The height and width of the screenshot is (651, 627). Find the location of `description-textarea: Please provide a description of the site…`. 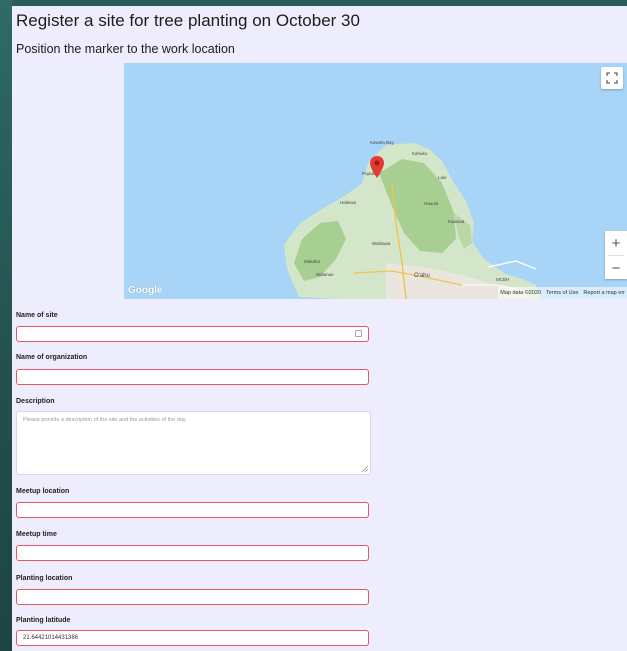

description-textarea: Please provide a description of the site… is located at coordinates (193, 443).